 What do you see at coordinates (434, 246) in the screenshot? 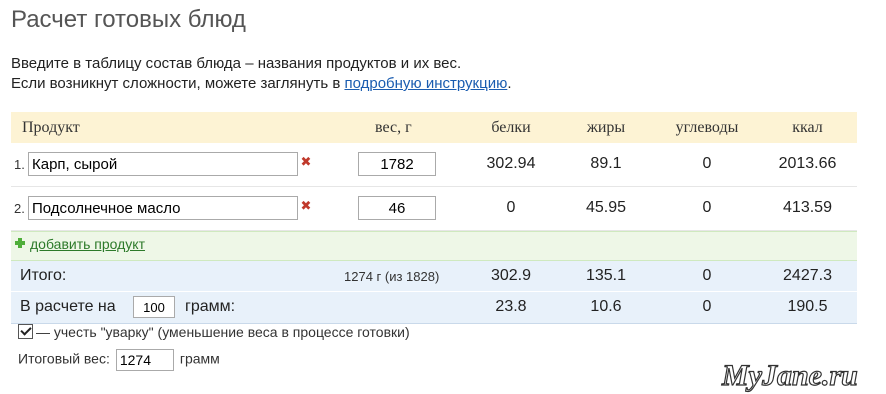
I see `add-product-row: добавить продукт` at bounding box center [434, 246].